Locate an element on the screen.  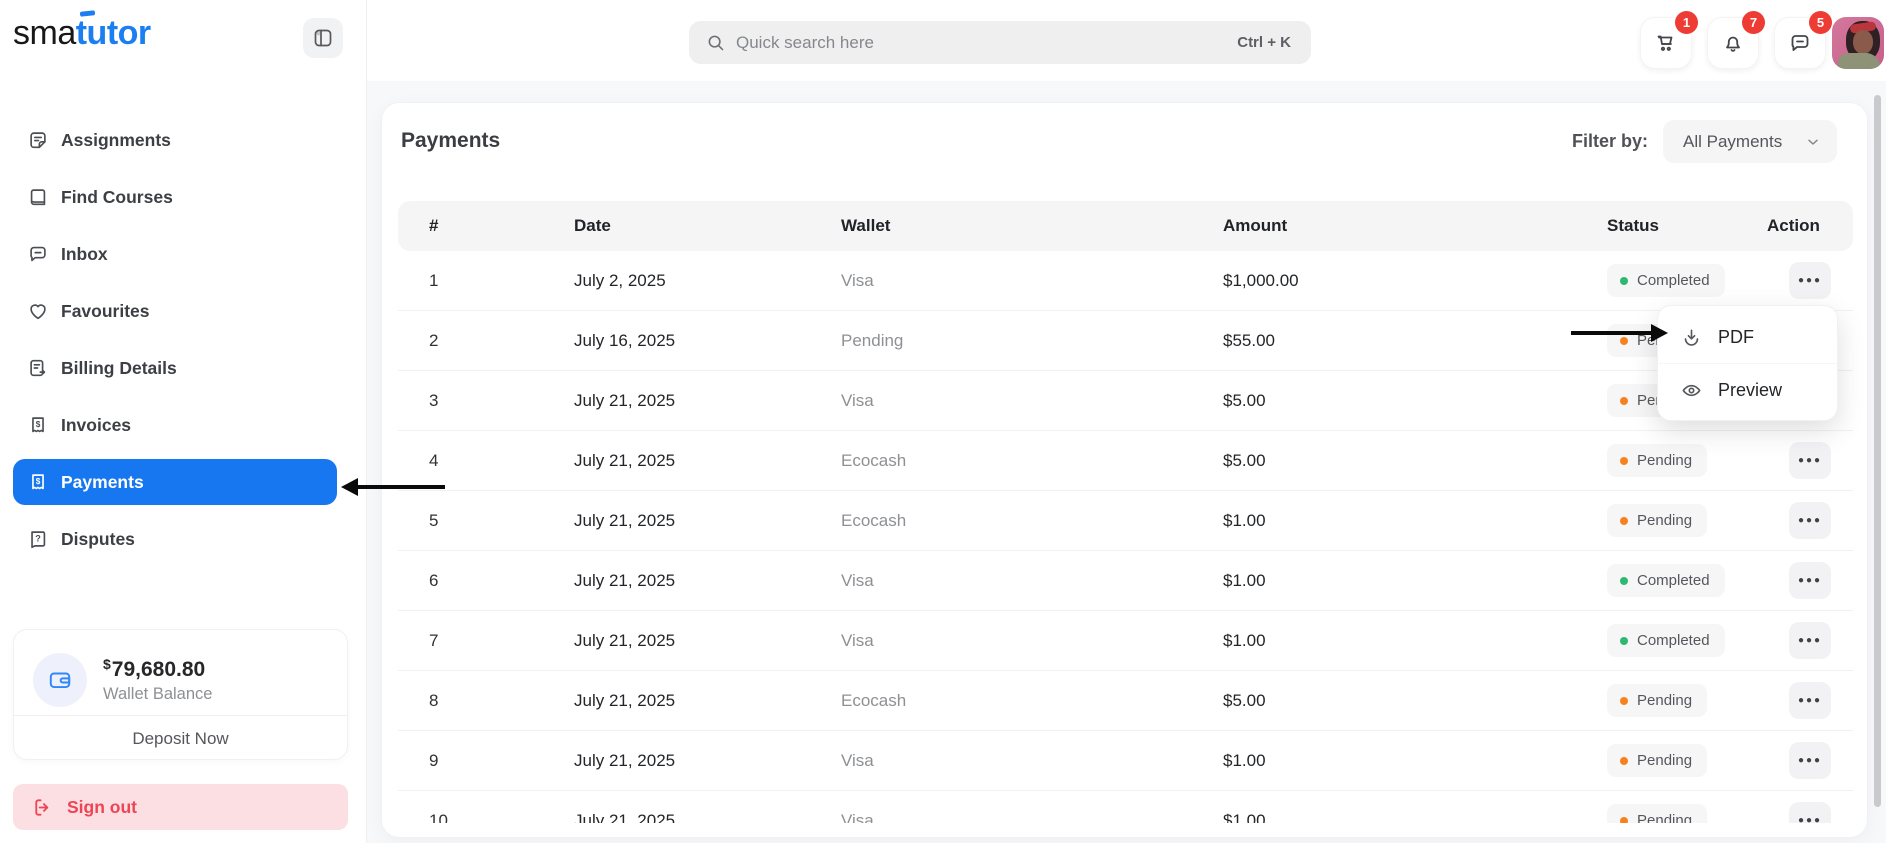
filter-selected-value: All Payments is located at coordinates (1733, 141).